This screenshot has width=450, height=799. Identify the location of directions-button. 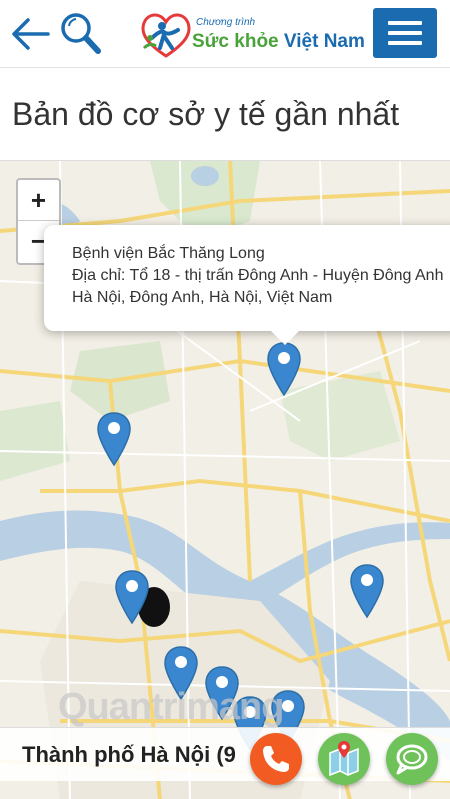
(344, 759).